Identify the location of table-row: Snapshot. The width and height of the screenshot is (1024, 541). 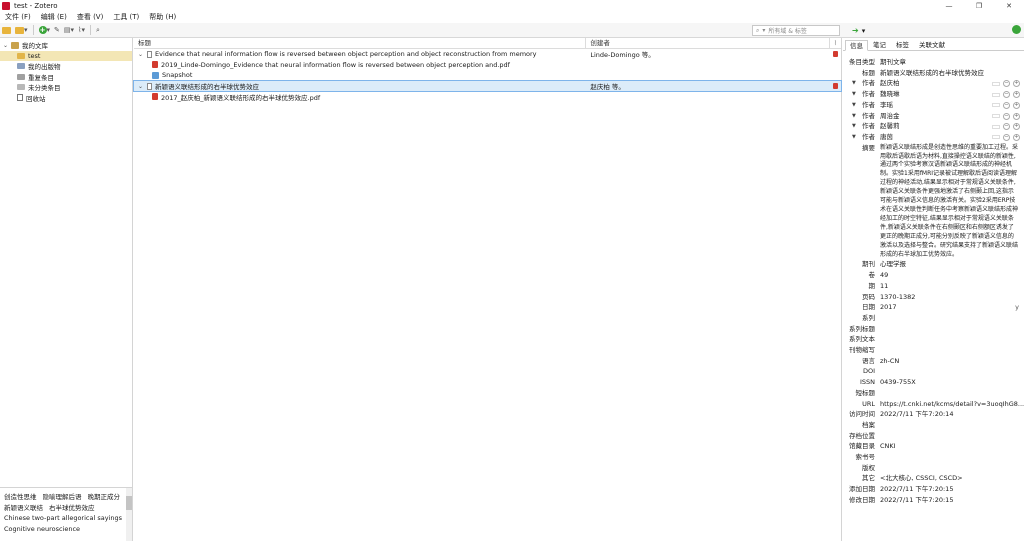
(487, 75).